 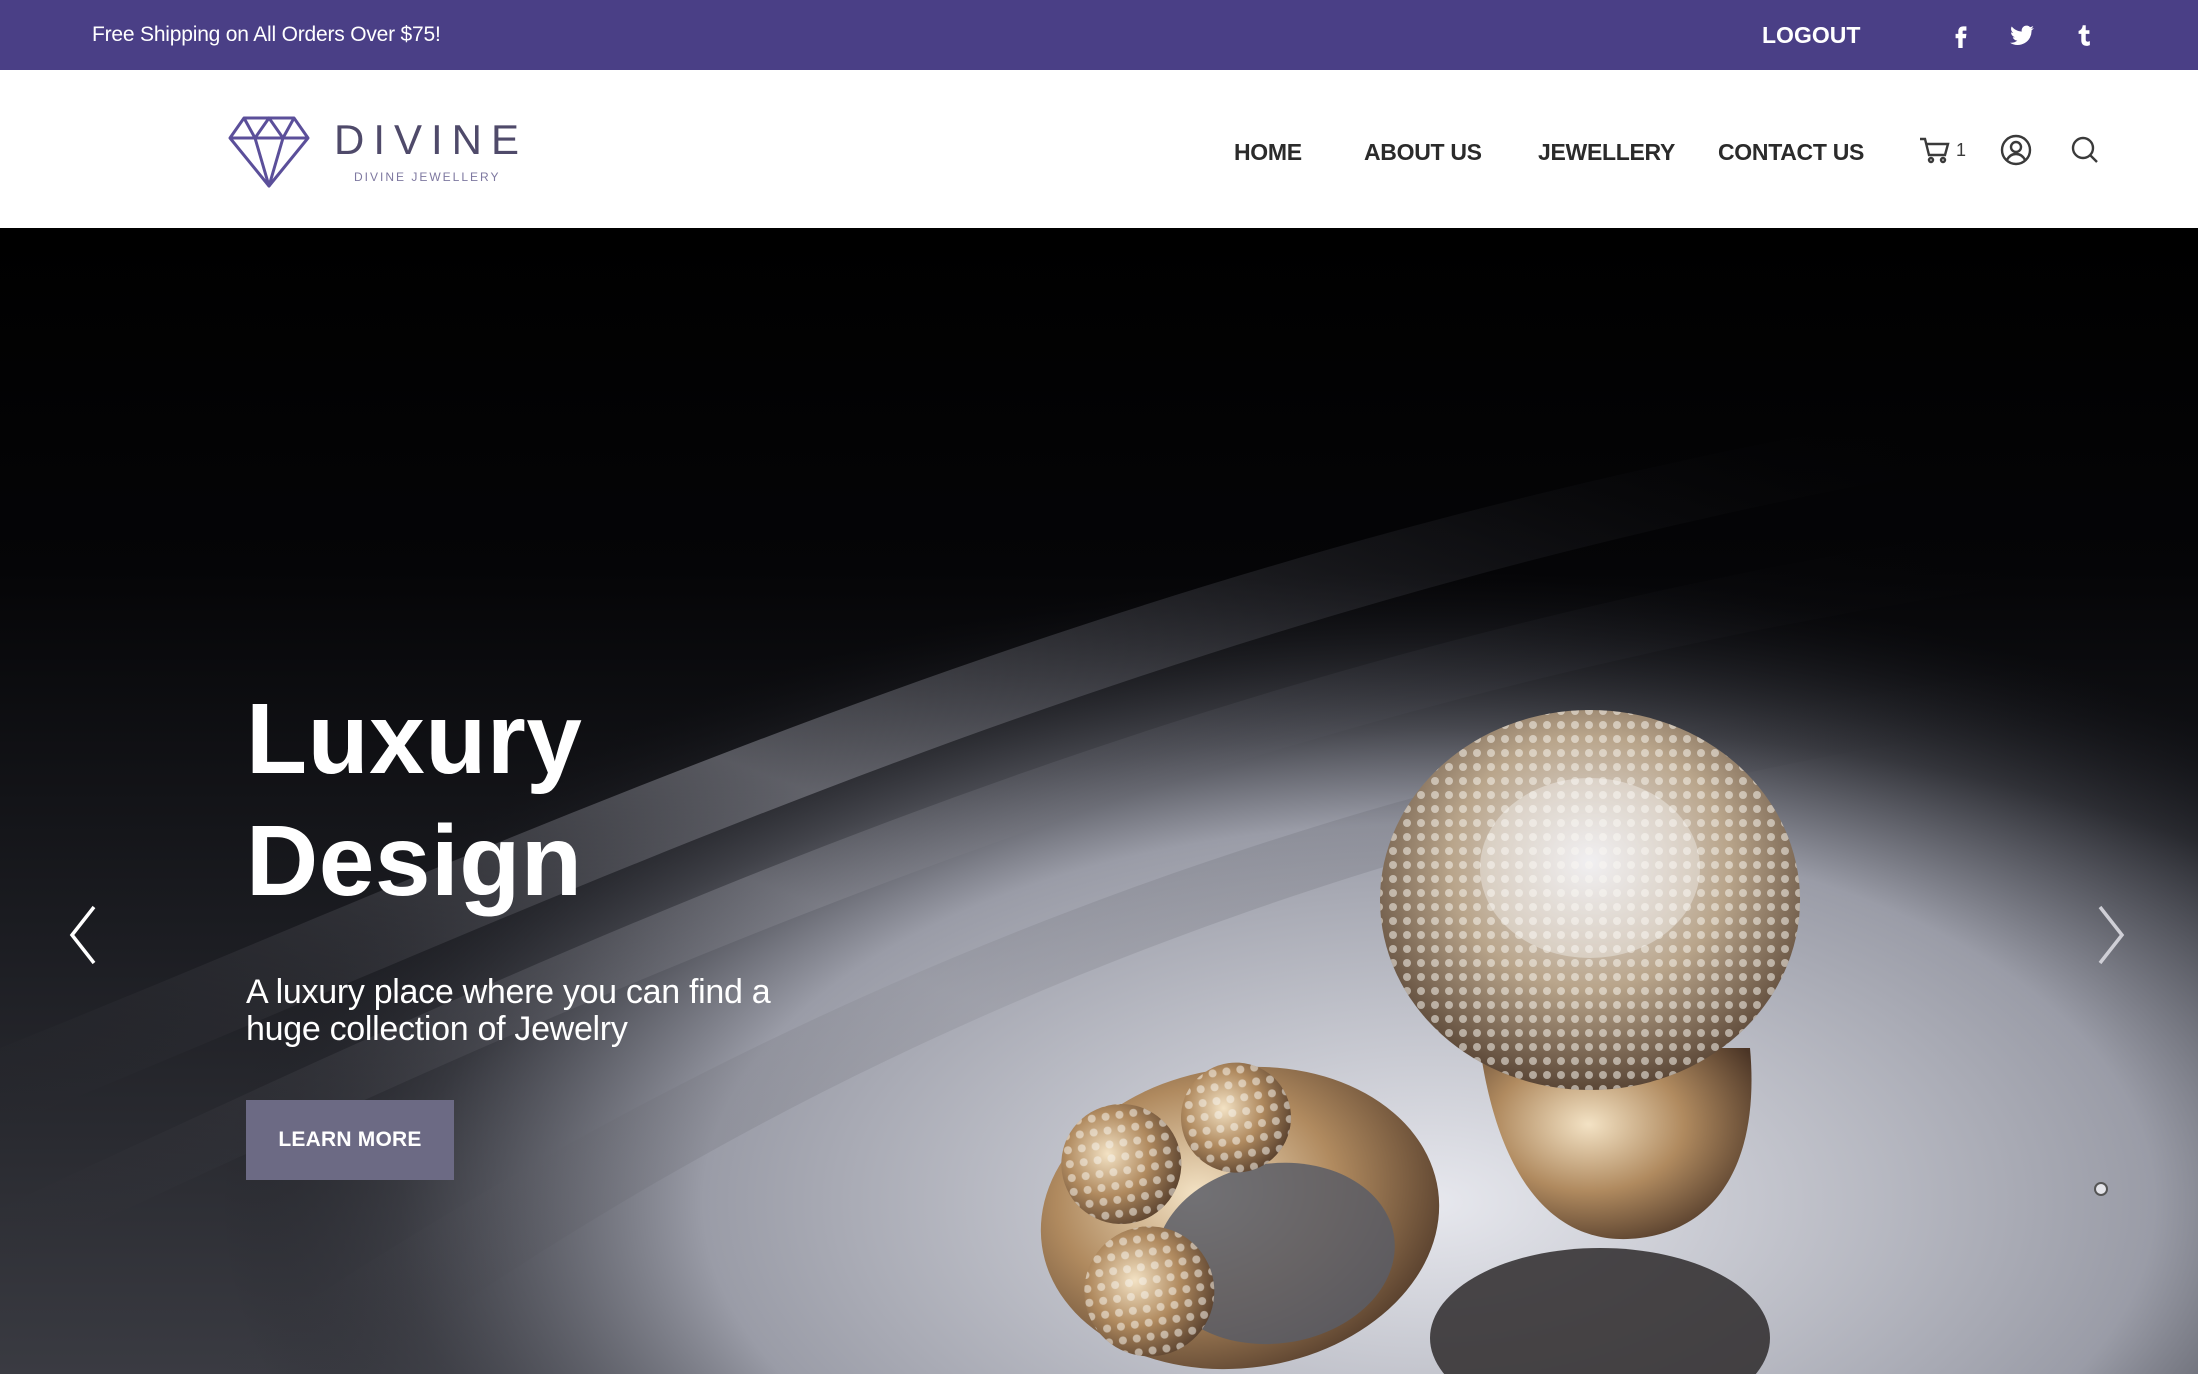 I want to click on nav-contact-us: CONTACT US, so click(x=1791, y=152).